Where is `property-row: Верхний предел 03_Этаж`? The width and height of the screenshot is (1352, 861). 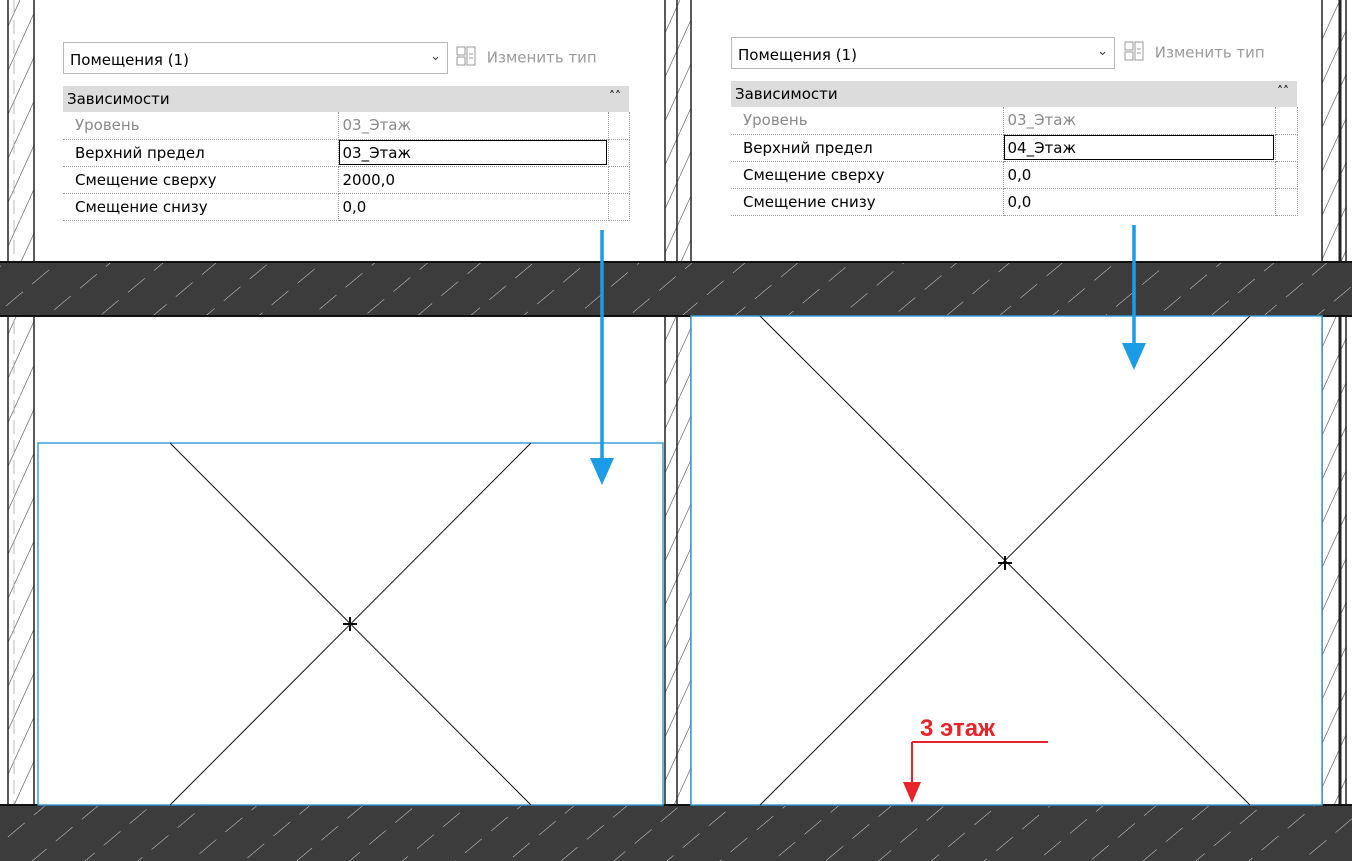
property-row: Верхний предел 03_Этаж is located at coordinates (346, 153).